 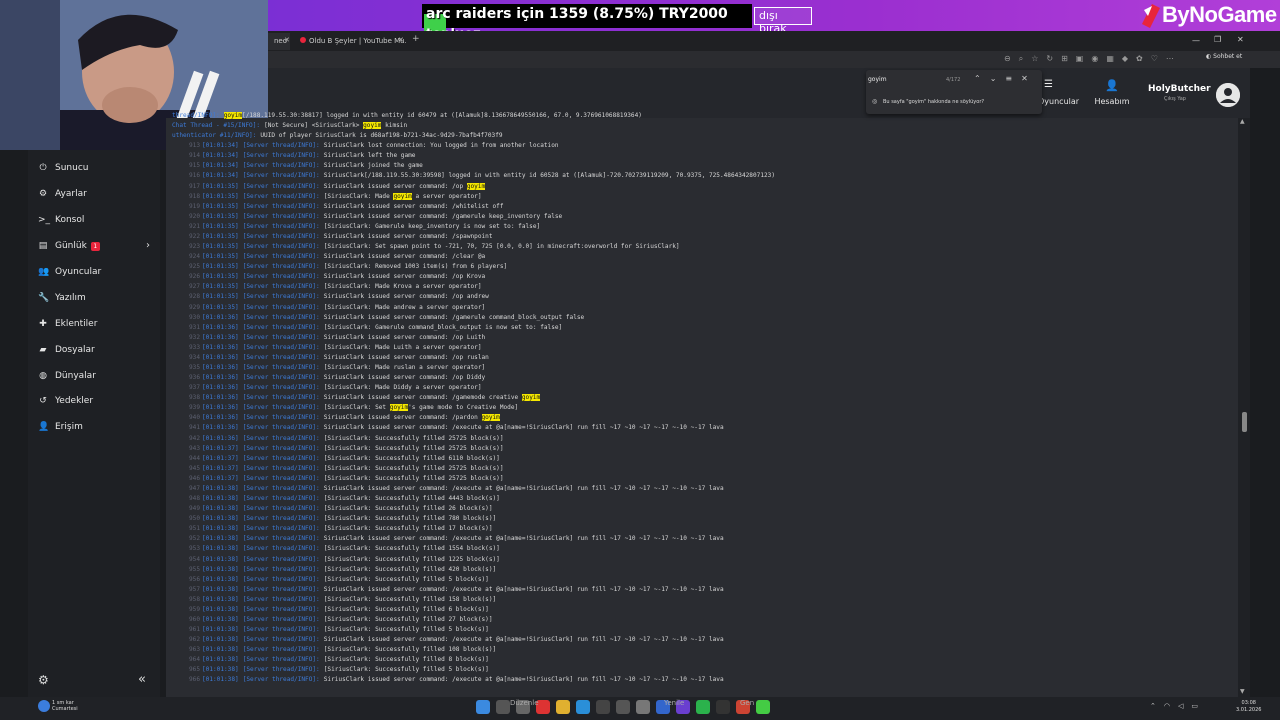 I want to click on settings-gear-icon: ⚙, so click(x=43, y=680).